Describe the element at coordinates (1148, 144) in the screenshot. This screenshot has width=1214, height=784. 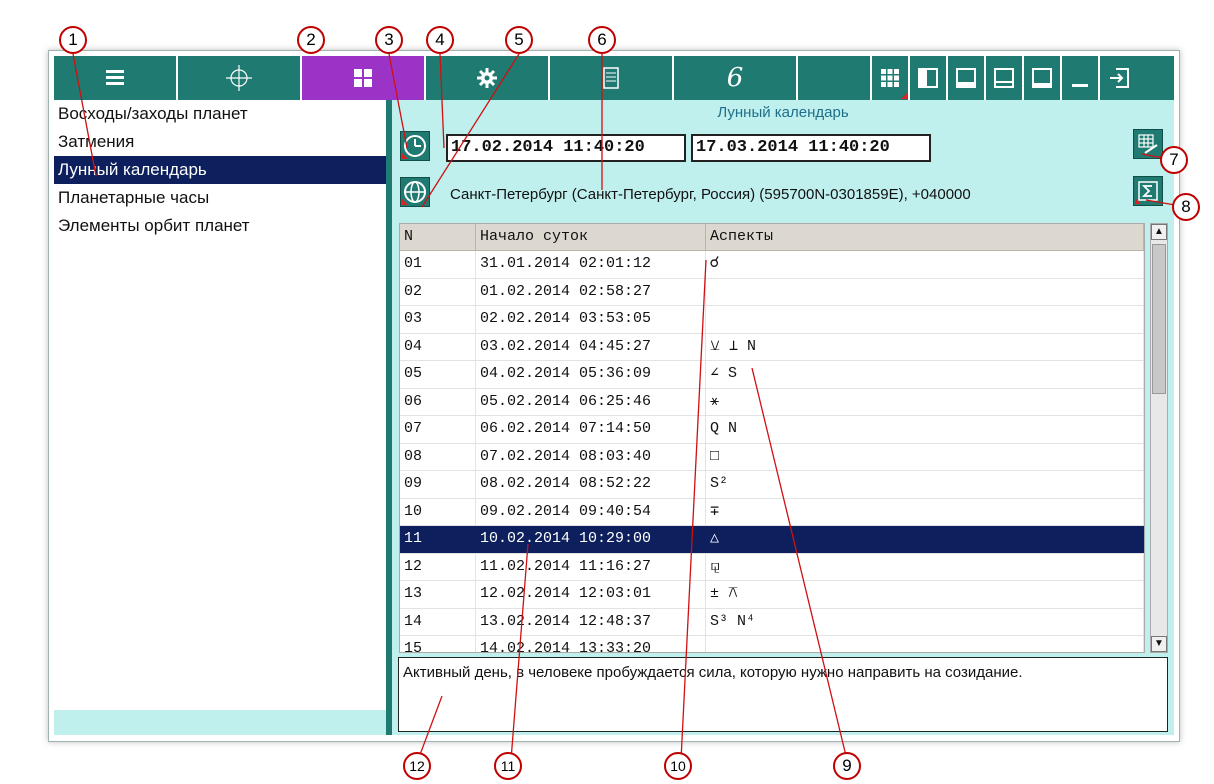
I see `export-table-button` at that location.